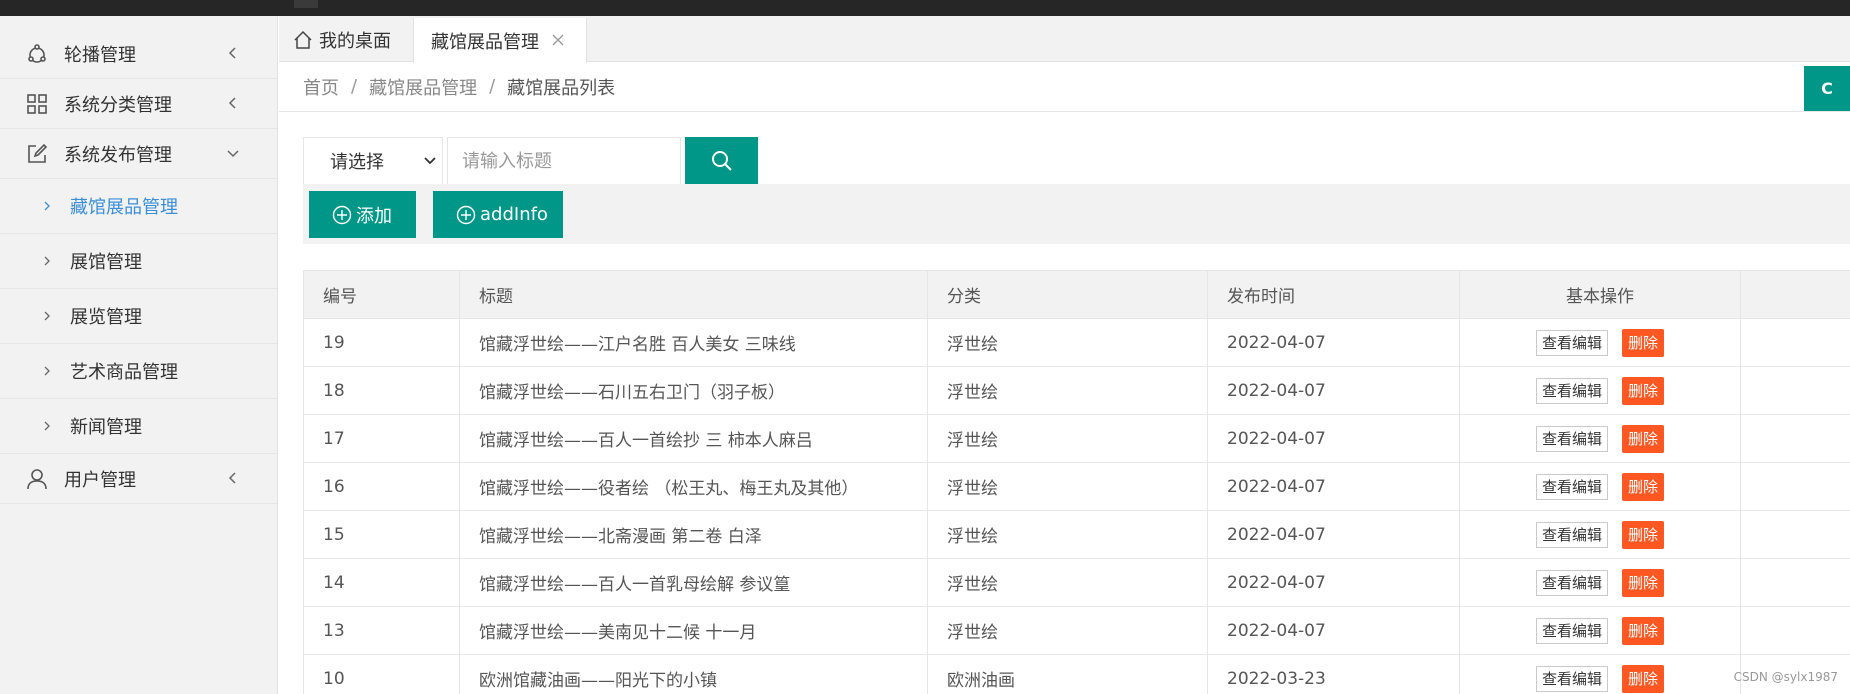 The width and height of the screenshot is (1850, 694). Describe the element at coordinates (1067, 294) in the screenshot. I see `column-header-category: 分类` at that location.